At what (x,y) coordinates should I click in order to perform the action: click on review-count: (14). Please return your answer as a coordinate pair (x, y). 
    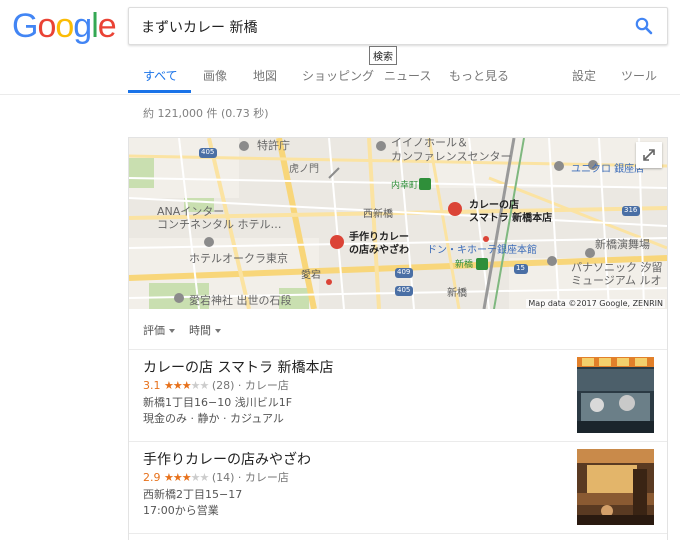
    Looking at the image, I should click on (223, 477).